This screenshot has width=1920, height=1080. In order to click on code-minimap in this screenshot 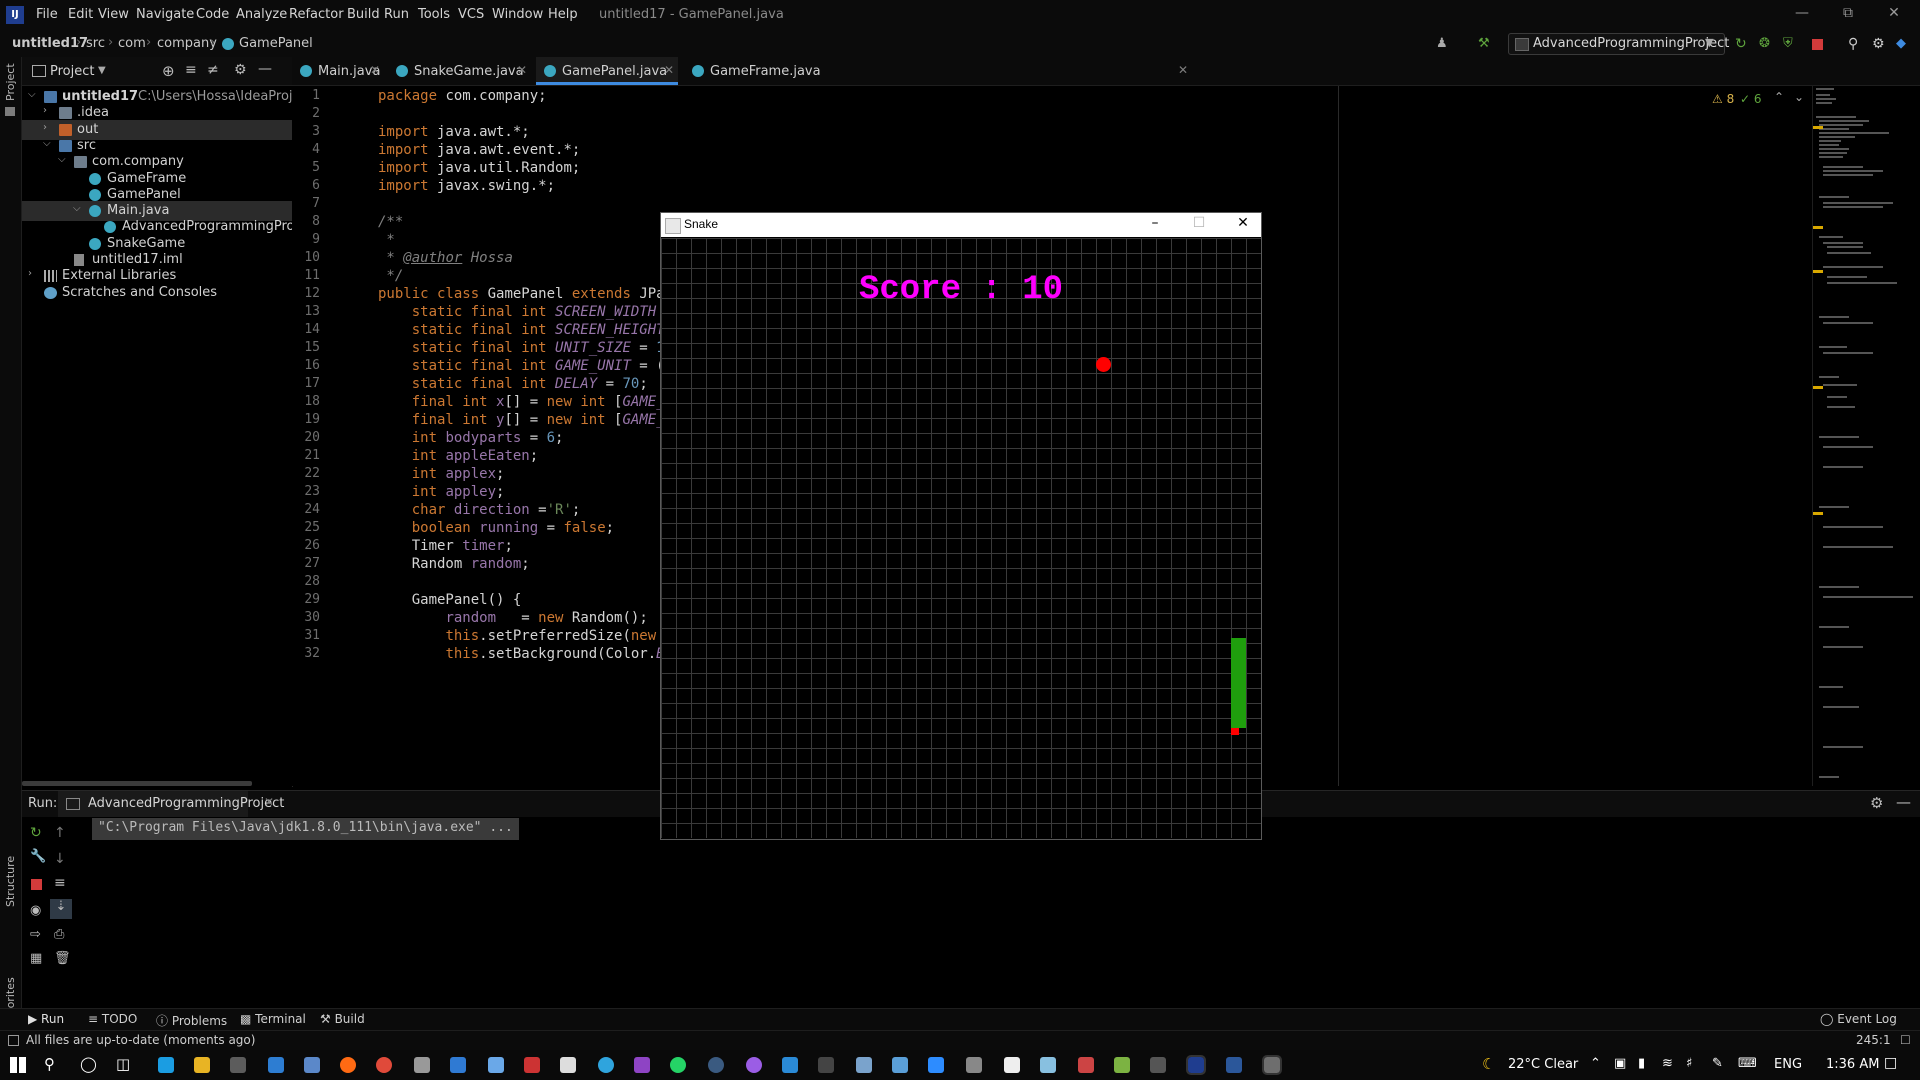, I will do `click(1866, 436)`.